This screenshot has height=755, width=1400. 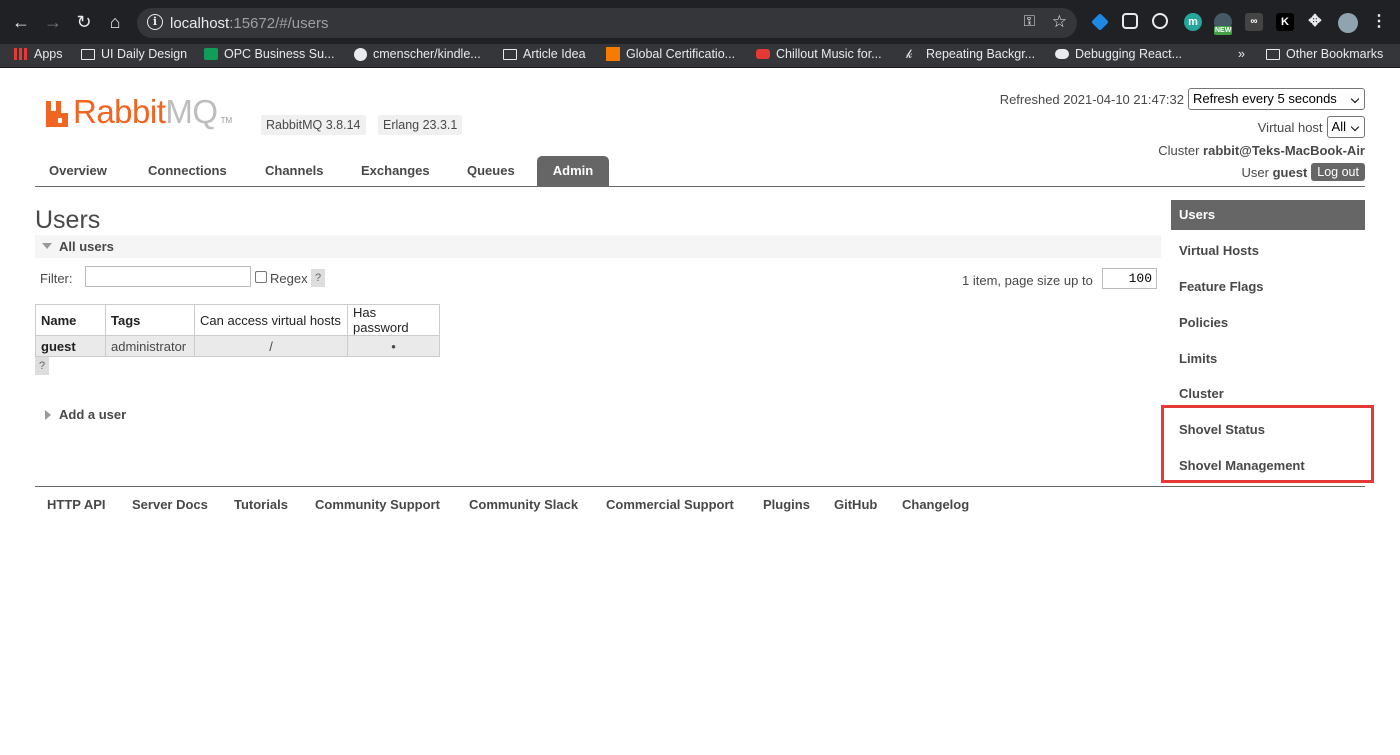 What do you see at coordinates (1029, 21) in the screenshot?
I see `key-icon: ⚿` at bounding box center [1029, 21].